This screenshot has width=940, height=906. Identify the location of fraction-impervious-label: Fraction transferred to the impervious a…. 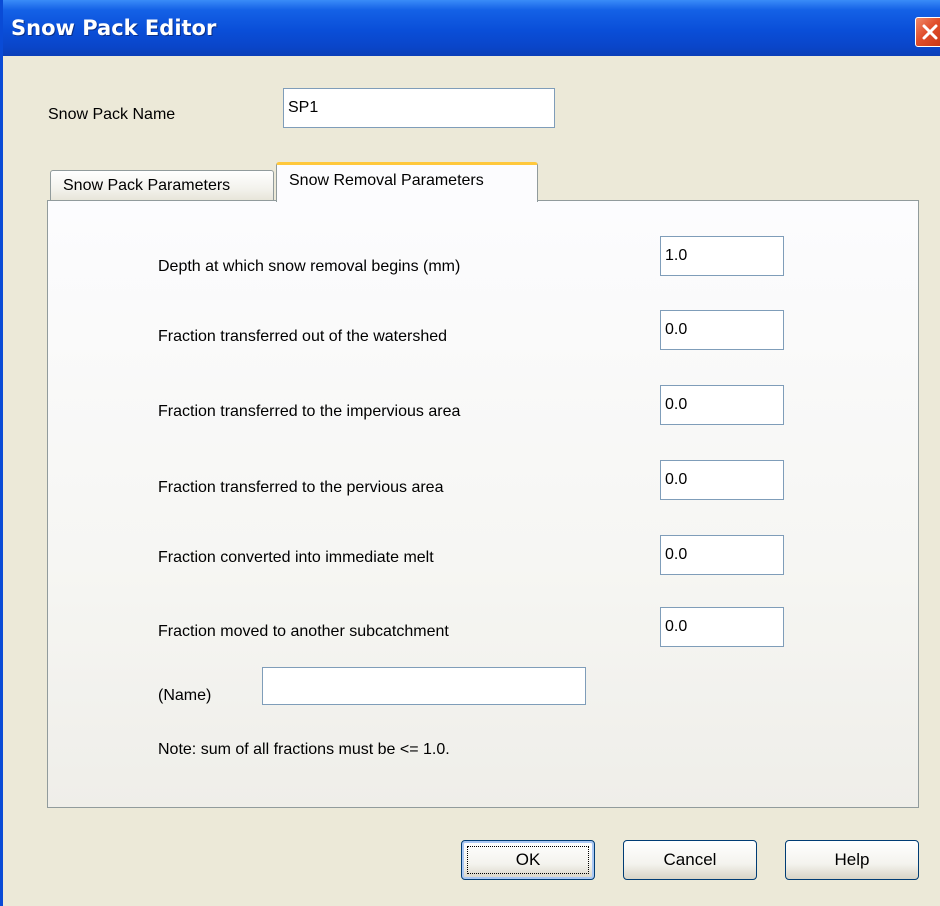
(309, 411).